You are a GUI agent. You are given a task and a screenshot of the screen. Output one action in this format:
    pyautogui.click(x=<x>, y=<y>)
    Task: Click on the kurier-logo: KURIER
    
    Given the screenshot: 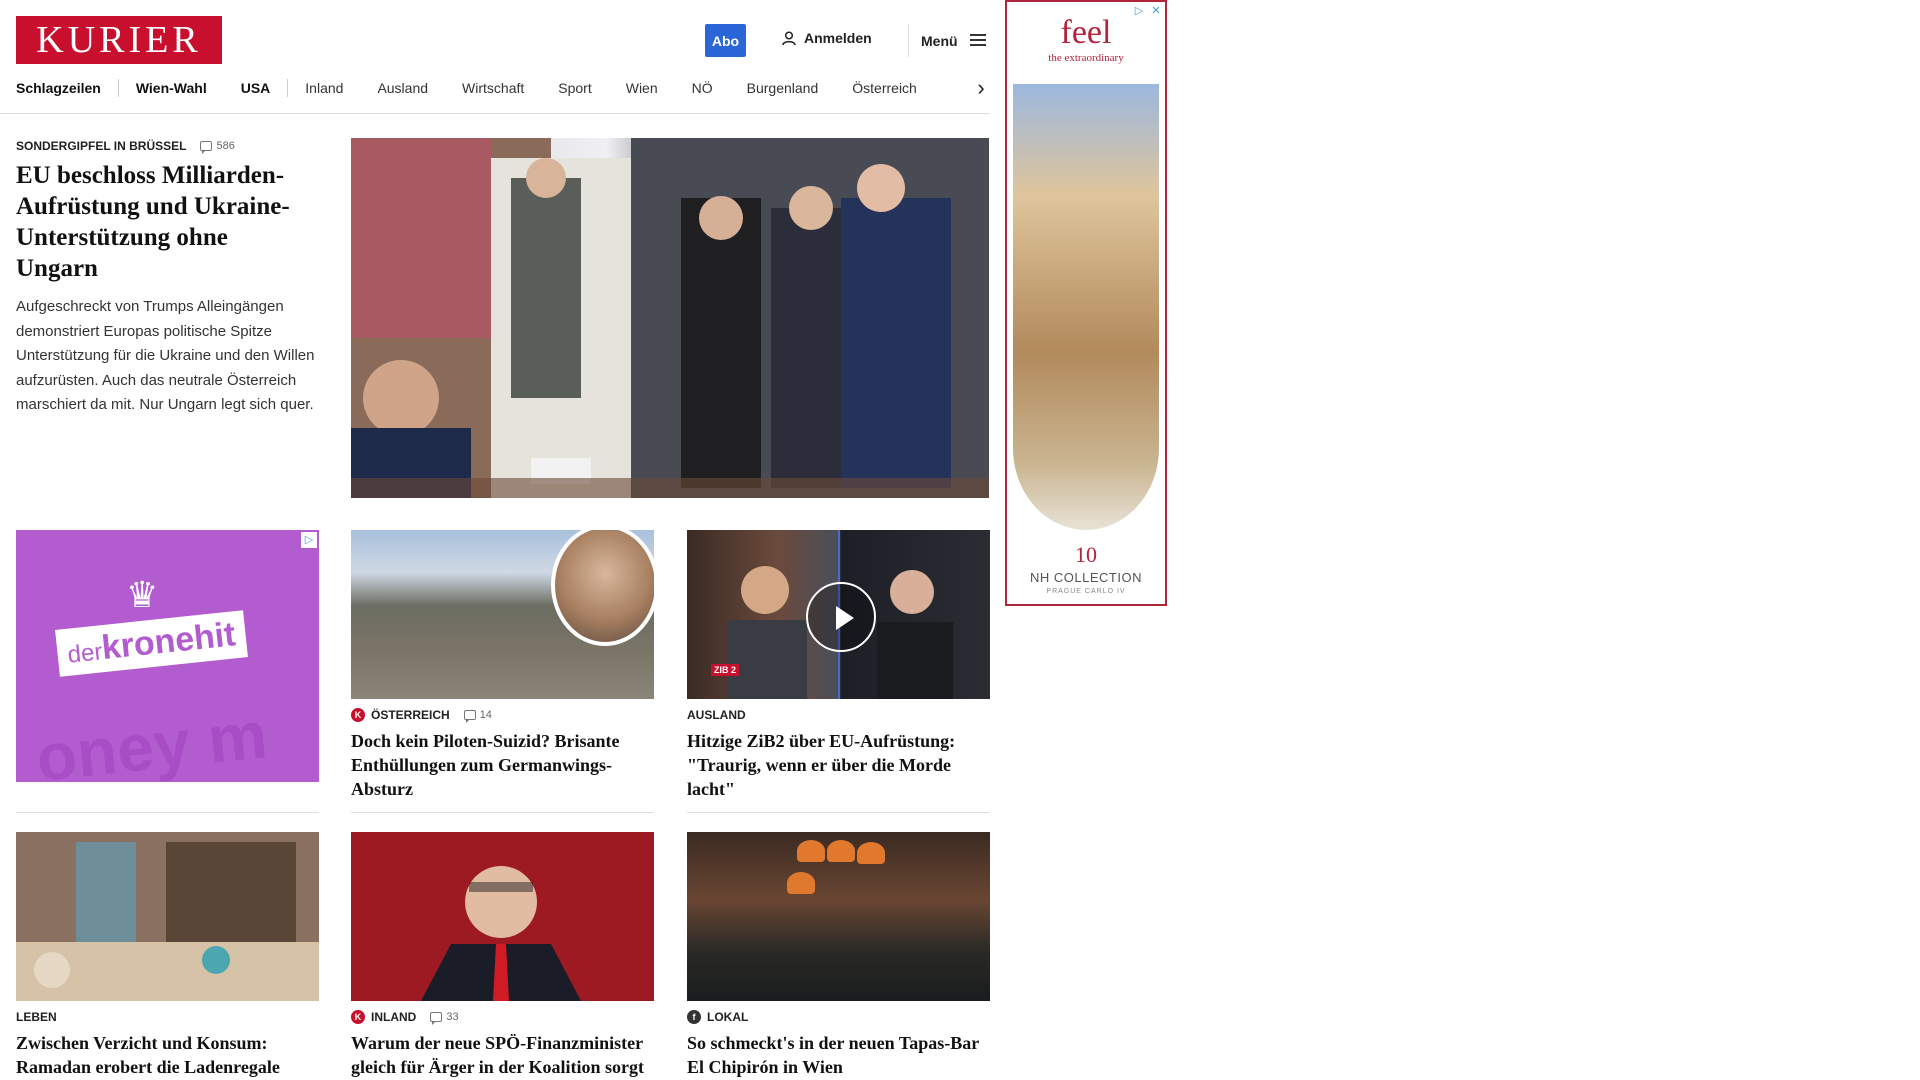 What is the action you would take?
    pyautogui.click(x=119, y=40)
    